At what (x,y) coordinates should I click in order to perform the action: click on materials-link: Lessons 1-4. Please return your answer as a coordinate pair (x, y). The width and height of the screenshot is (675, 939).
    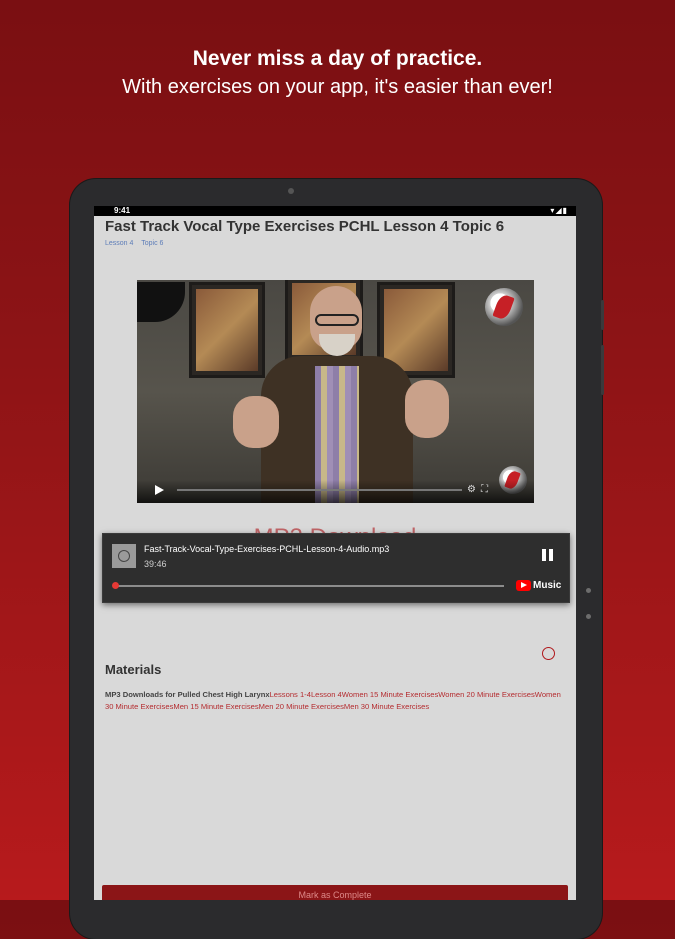
    Looking at the image, I should click on (290, 694).